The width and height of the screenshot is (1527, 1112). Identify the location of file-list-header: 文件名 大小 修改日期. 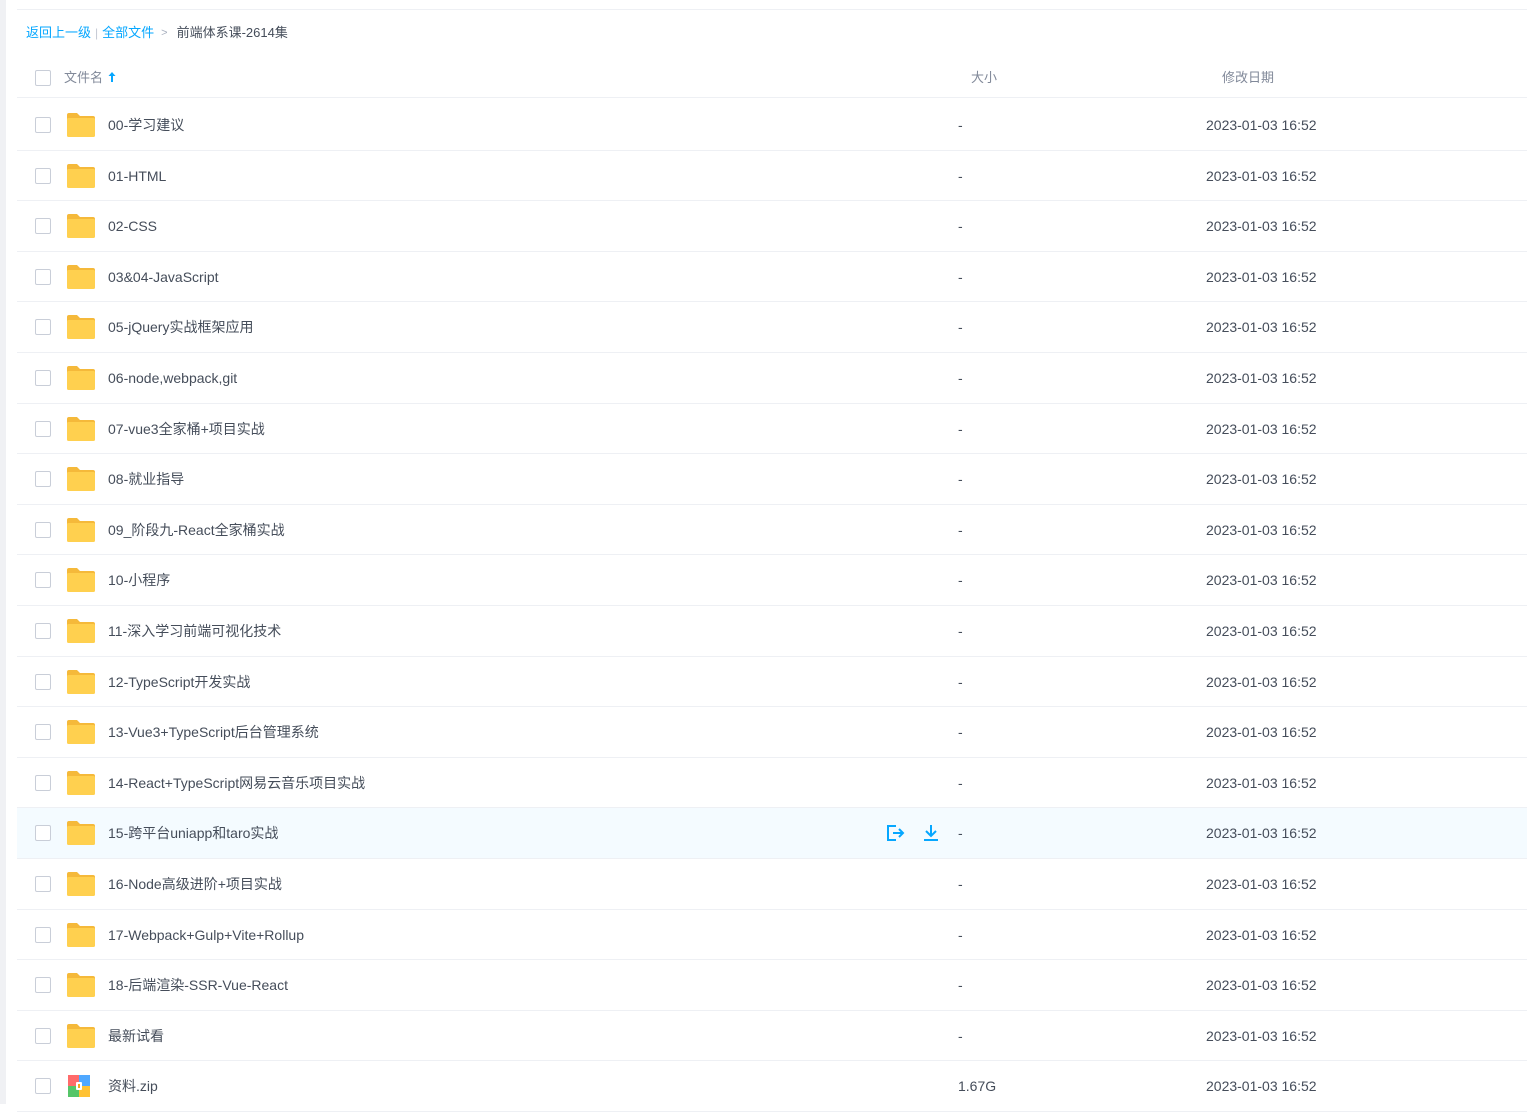
(772, 75).